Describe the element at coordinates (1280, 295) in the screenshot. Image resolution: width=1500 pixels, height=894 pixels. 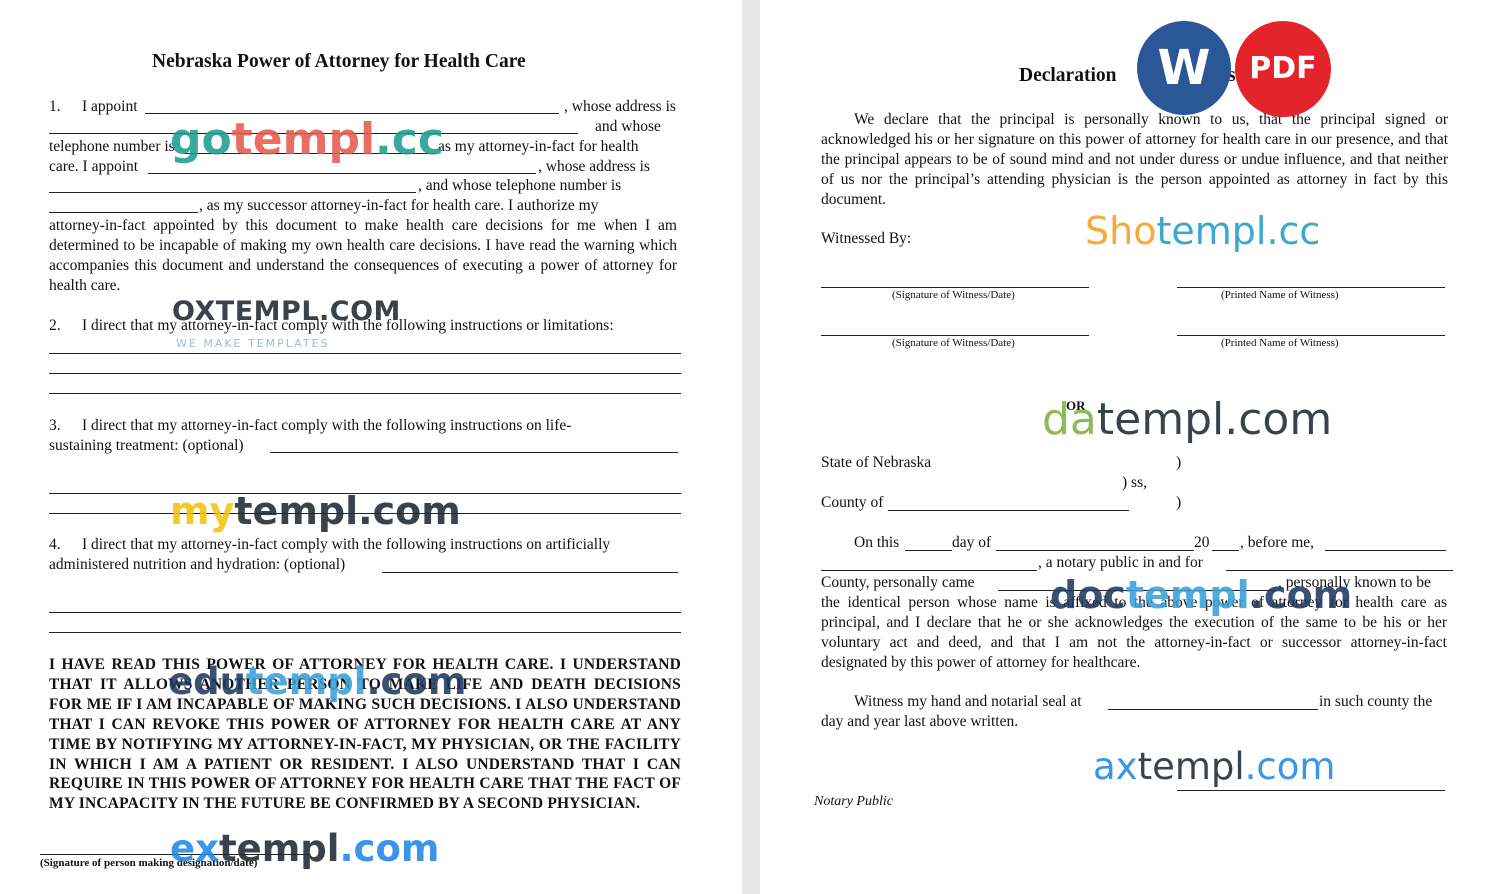
I see `witness-1-name-caption: (Printed Name of Witness)` at that location.